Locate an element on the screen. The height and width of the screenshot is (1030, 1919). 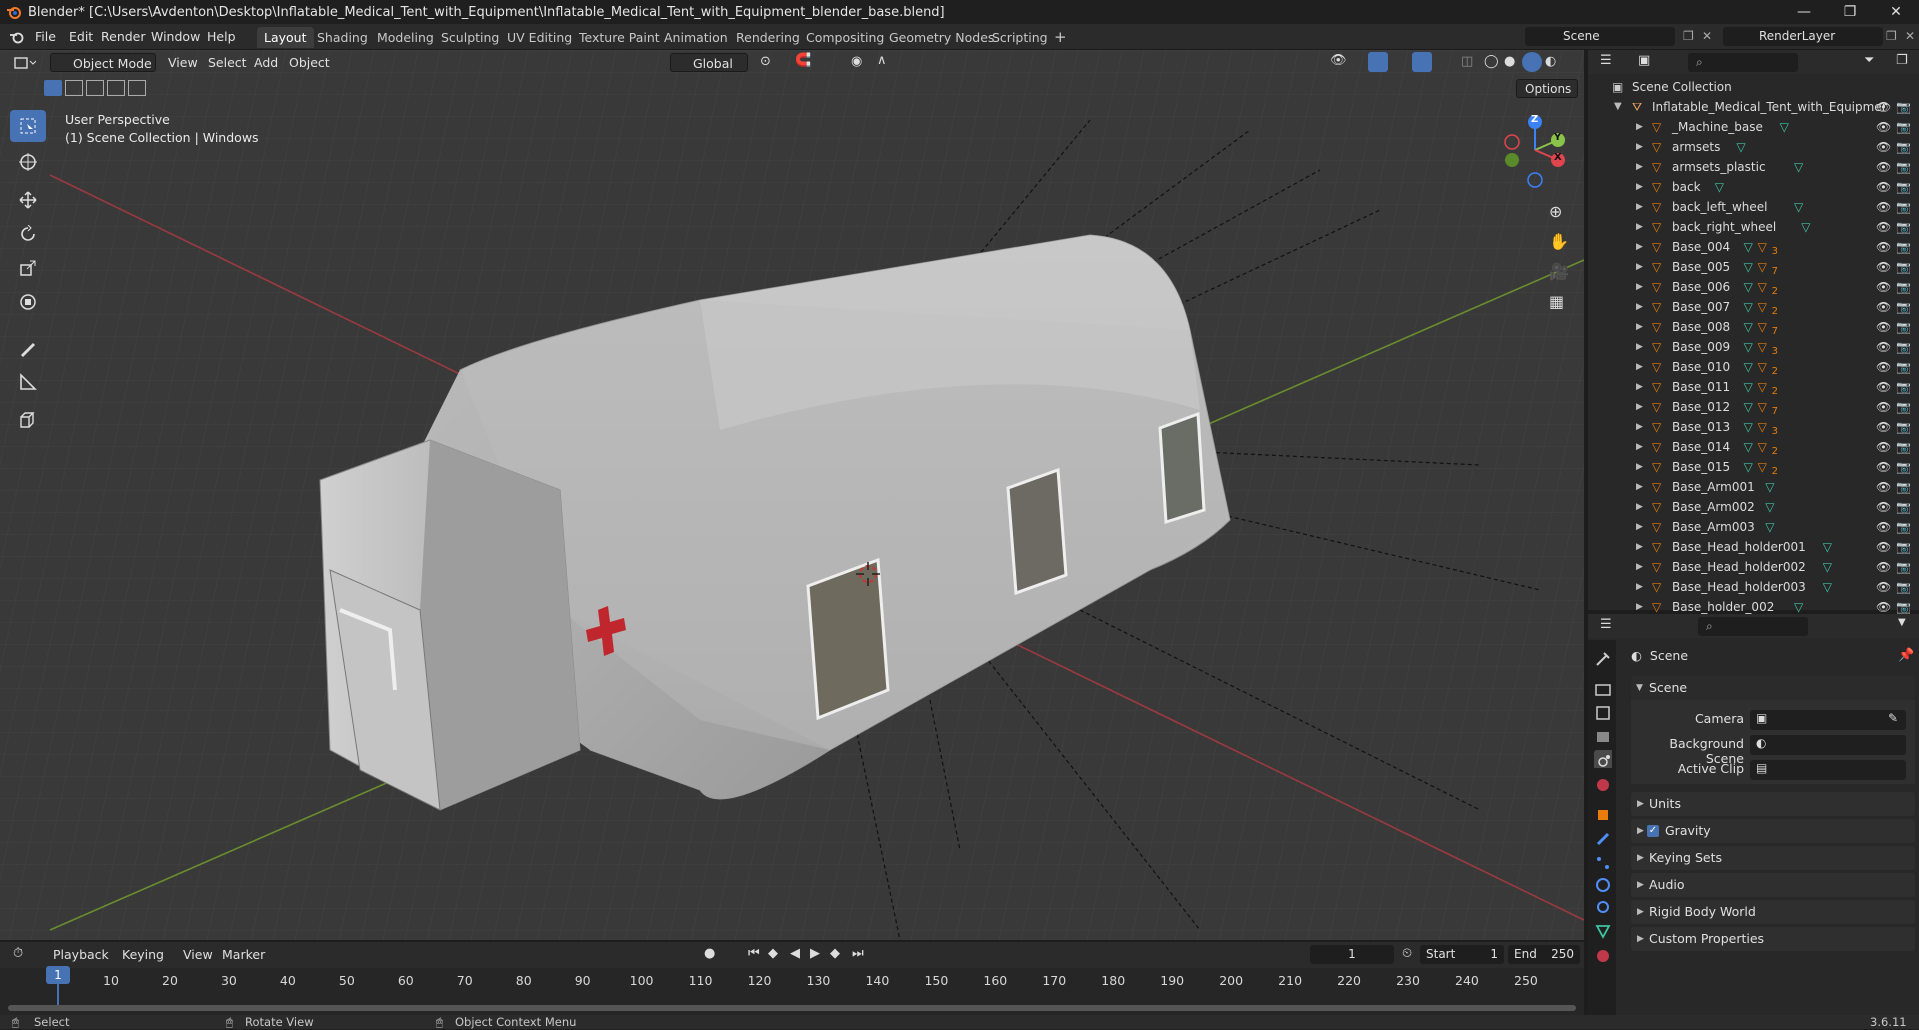
minimize-button: — is located at coordinates (1804, 12).